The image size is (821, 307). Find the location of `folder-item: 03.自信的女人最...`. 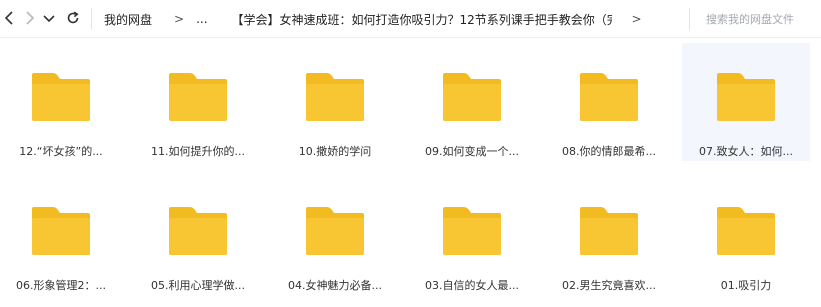

folder-item: 03.自信的女人最... is located at coordinates (472, 236).